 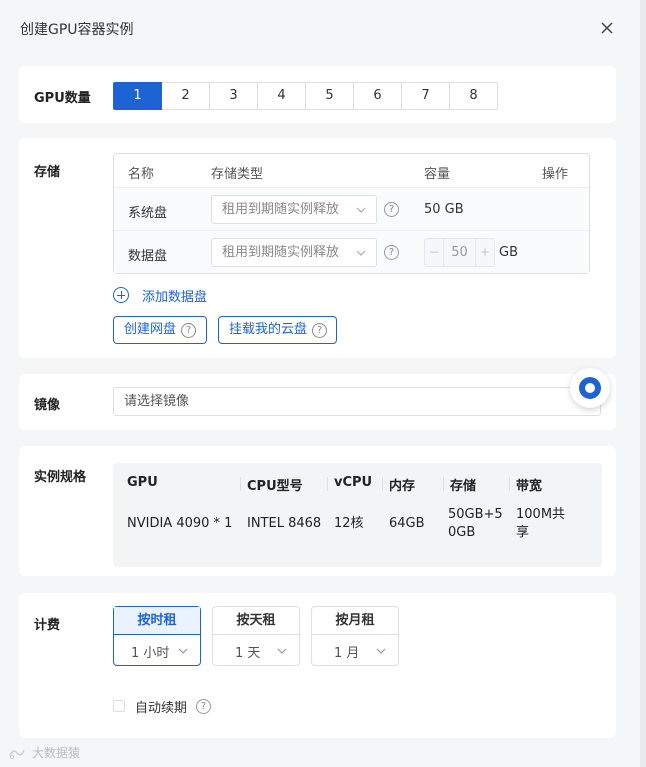 What do you see at coordinates (185, 96) in the screenshot?
I see `gpu-count-option-2: 2` at bounding box center [185, 96].